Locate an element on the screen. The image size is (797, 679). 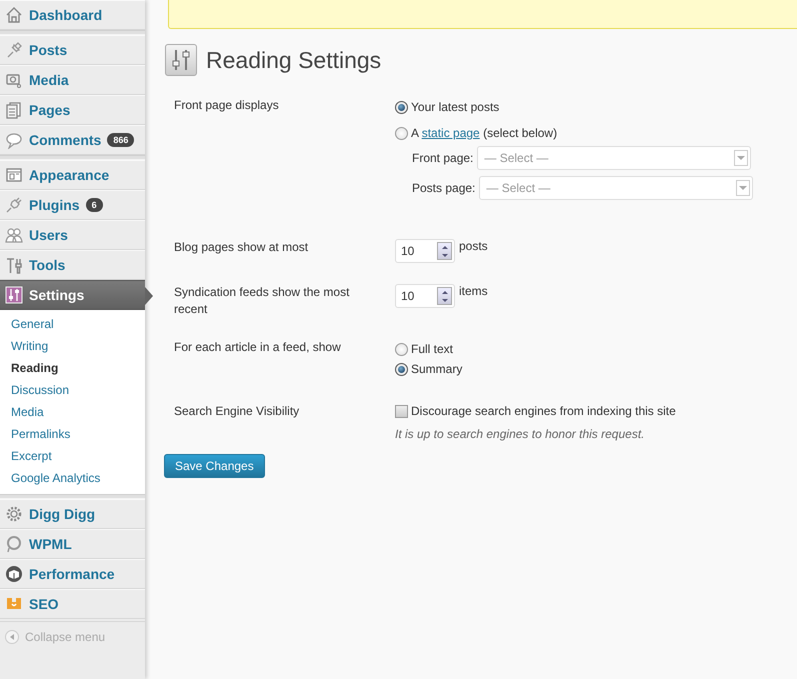
field-label: Front page displays is located at coordinates (227, 105).